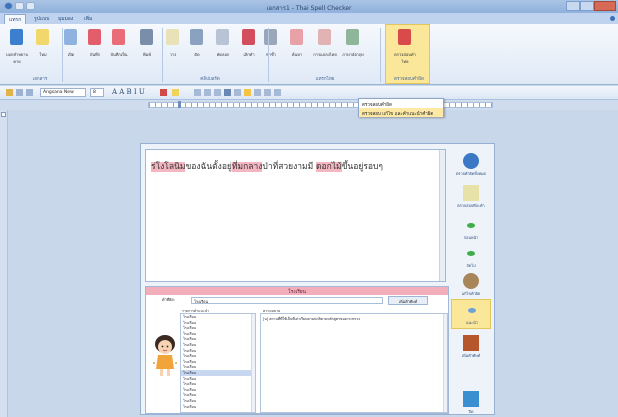 This screenshot has width=618, height=417. I want to click on ribbon-button-11: ค้นหา, so click(297, 46).